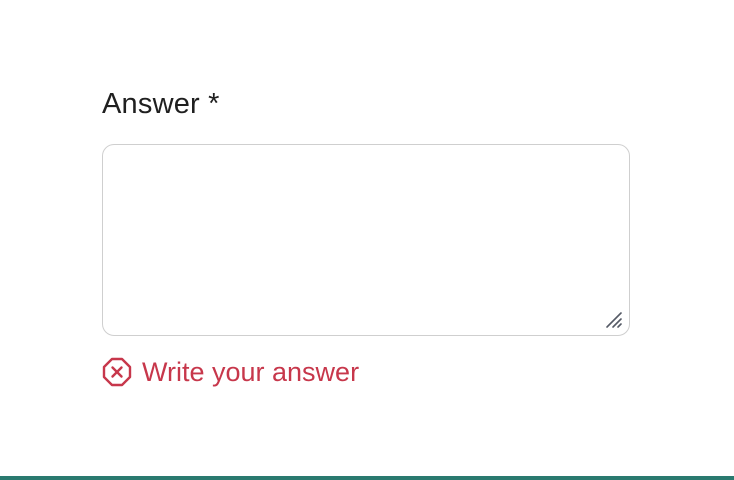  What do you see at coordinates (117, 372) in the screenshot?
I see `error-circle-x-icon` at bounding box center [117, 372].